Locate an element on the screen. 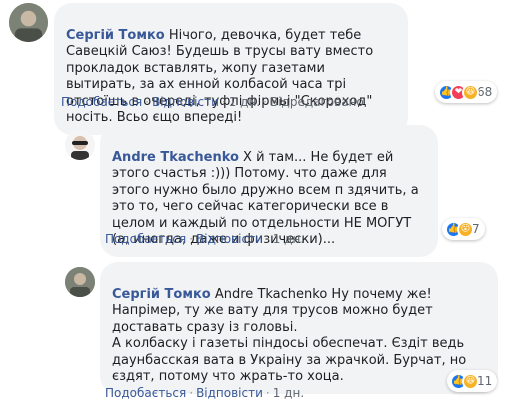 The height and width of the screenshot is (405, 516). reaction-count: 68 is located at coordinates (485, 92).